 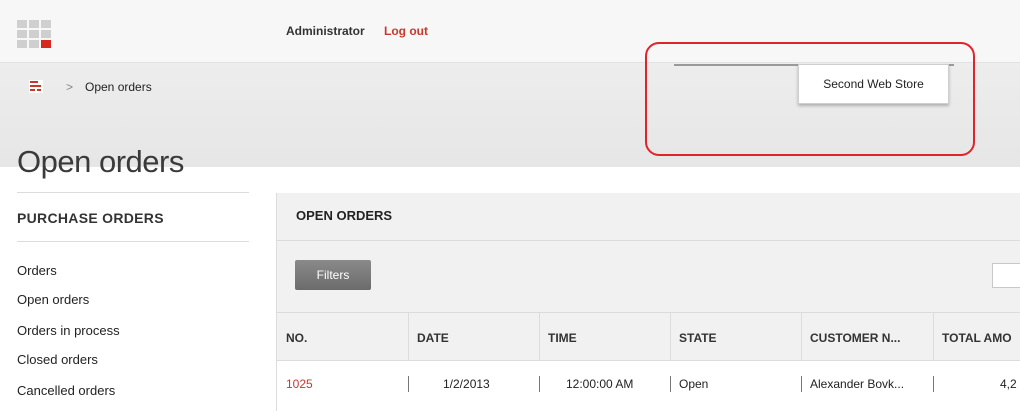 What do you see at coordinates (57, 359) in the screenshot?
I see `sidebar-item-closed-orders: Closed orders` at bounding box center [57, 359].